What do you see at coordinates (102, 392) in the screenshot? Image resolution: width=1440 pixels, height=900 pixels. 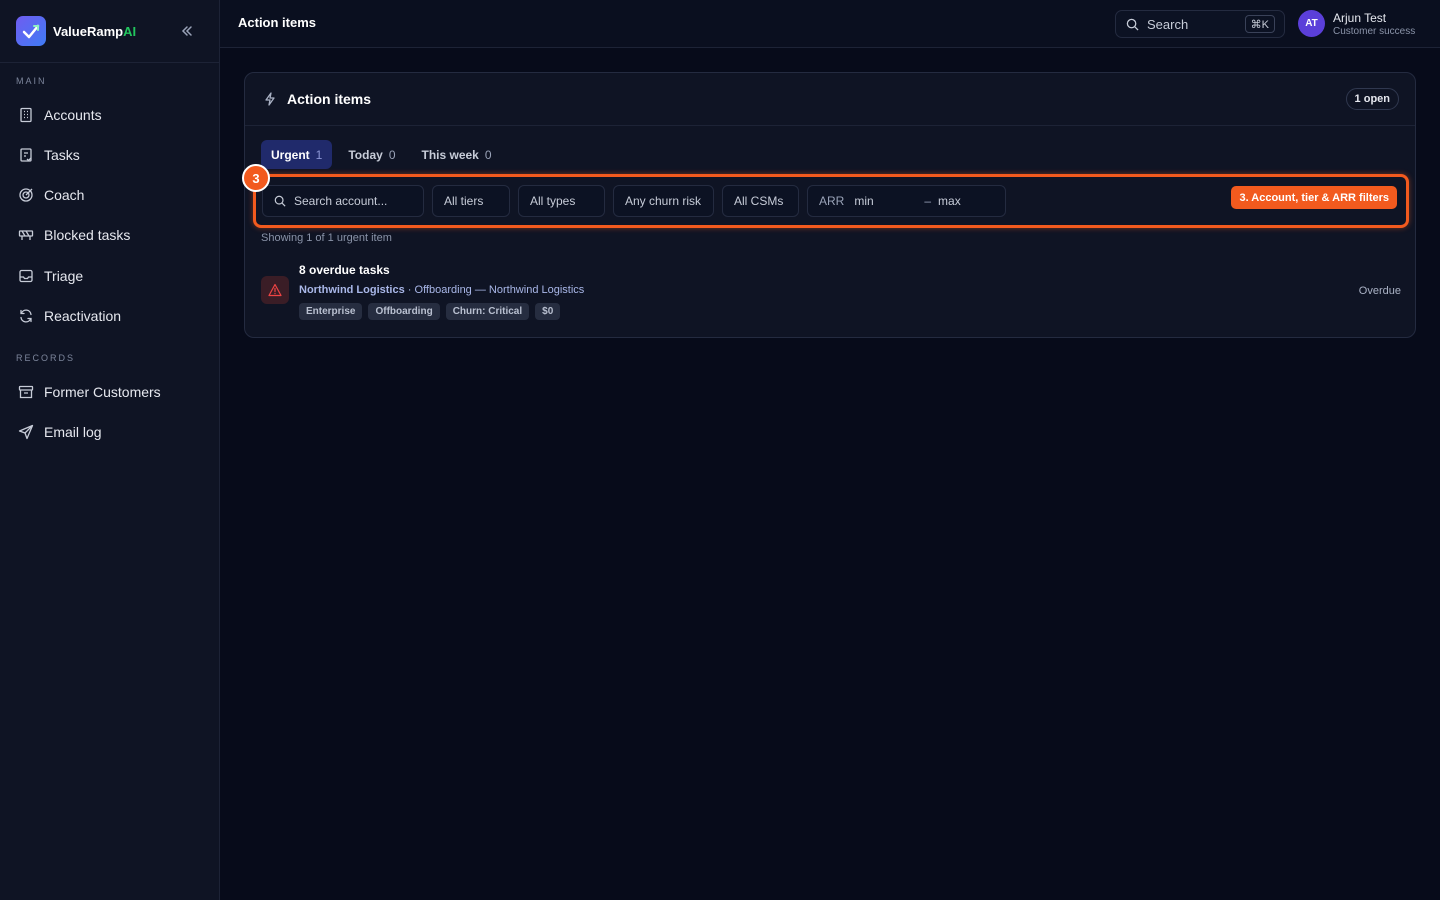 I see `sidebar-item-label: Former Customers` at bounding box center [102, 392].